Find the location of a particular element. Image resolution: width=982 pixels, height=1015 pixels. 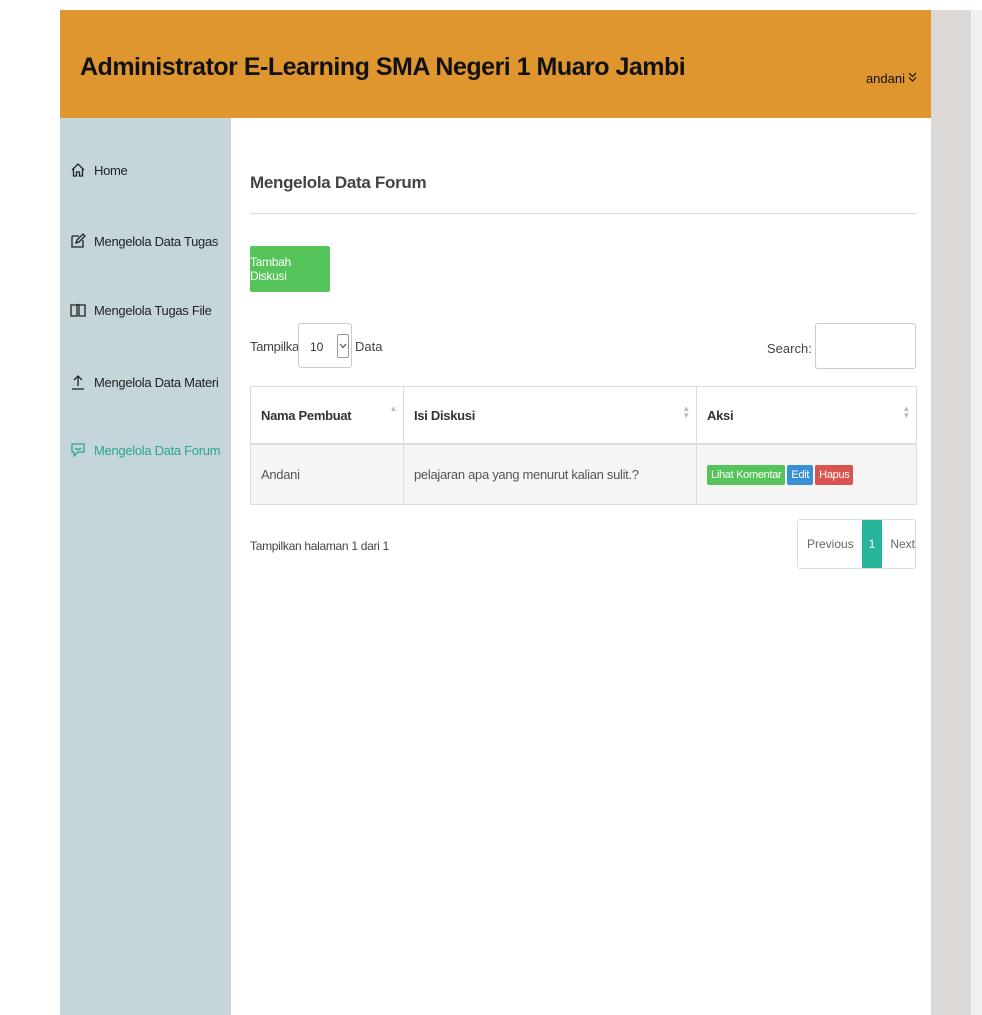

column-header-isi: Isi Diskusi ▲ ▼ is located at coordinates (550, 415).